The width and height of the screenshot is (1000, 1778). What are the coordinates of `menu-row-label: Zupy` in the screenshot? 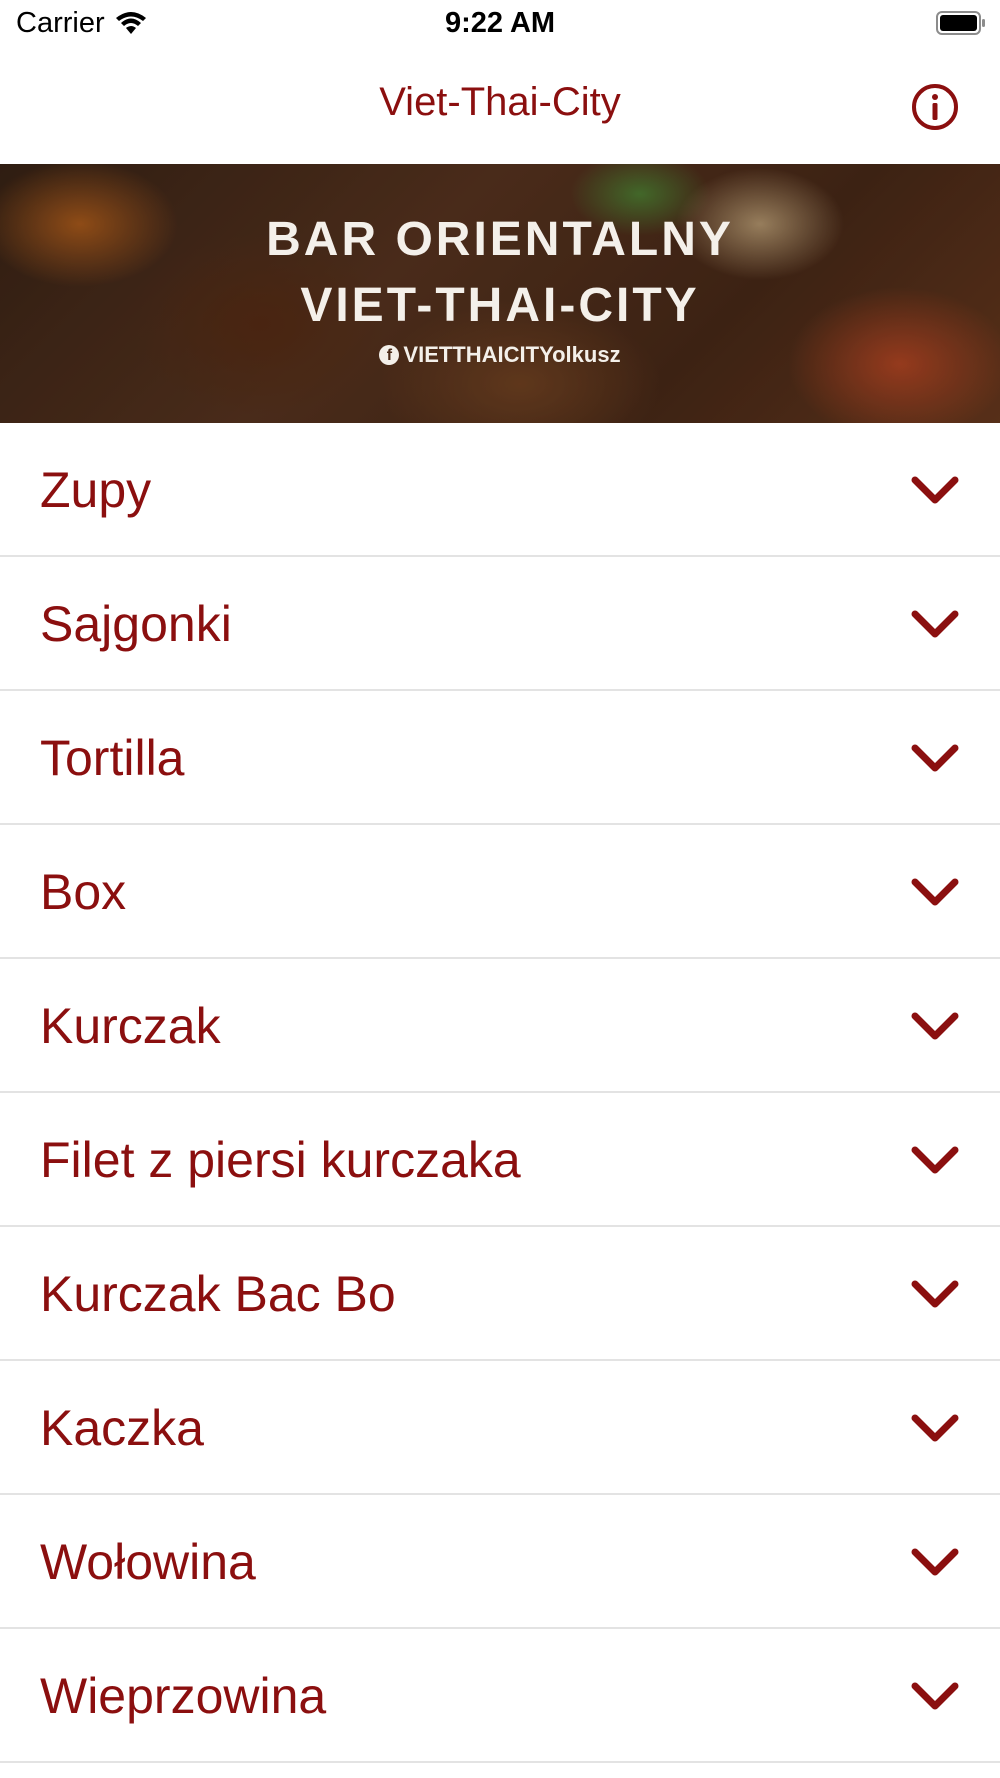 It's located at (96, 490).